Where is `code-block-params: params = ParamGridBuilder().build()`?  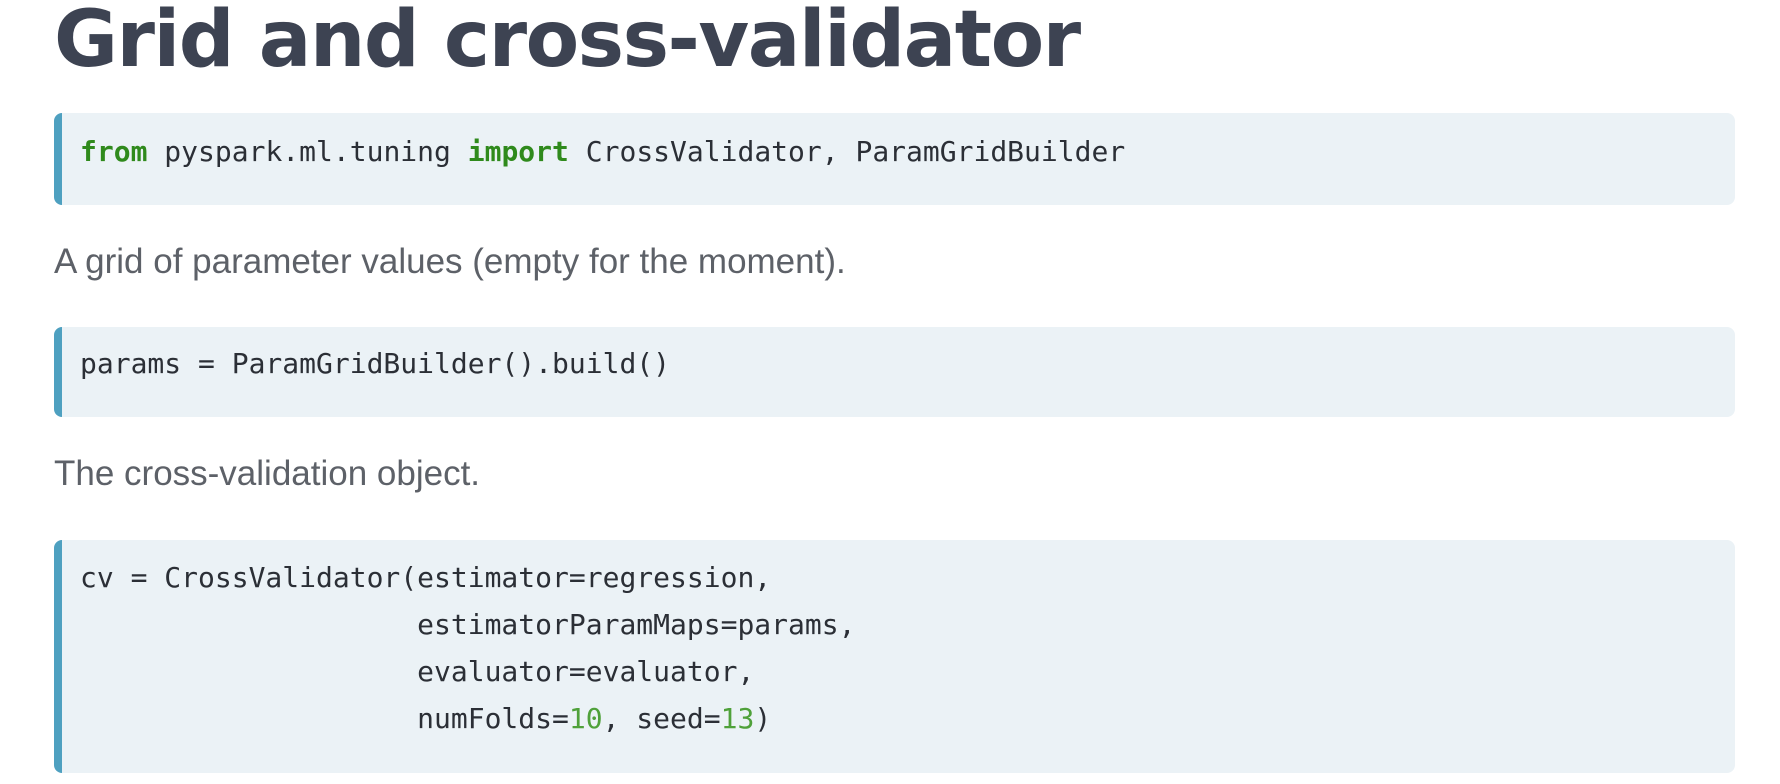
code-block-params: params = ParamGridBuilder().build() is located at coordinates (894, 372).